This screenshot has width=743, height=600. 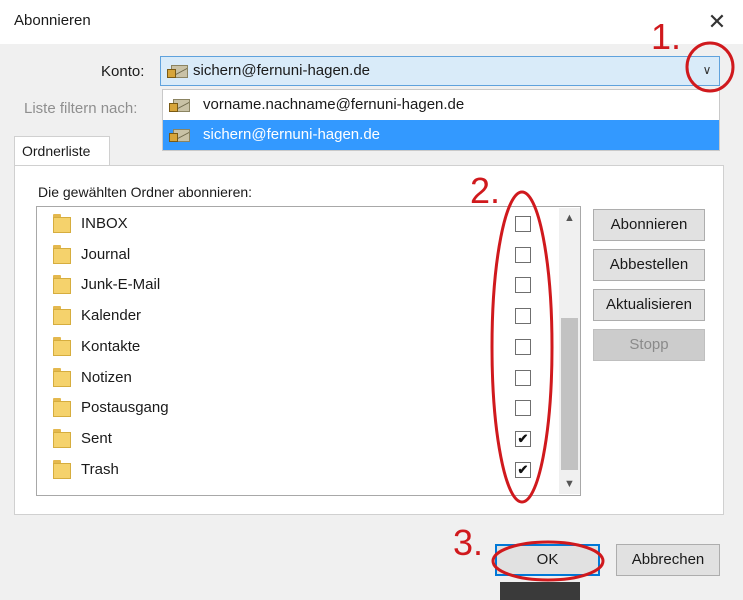 What do you see at coordinates (111, 316) in the screenshot?
I see `folder-name: Kalender` at bounding box center [111, 316].